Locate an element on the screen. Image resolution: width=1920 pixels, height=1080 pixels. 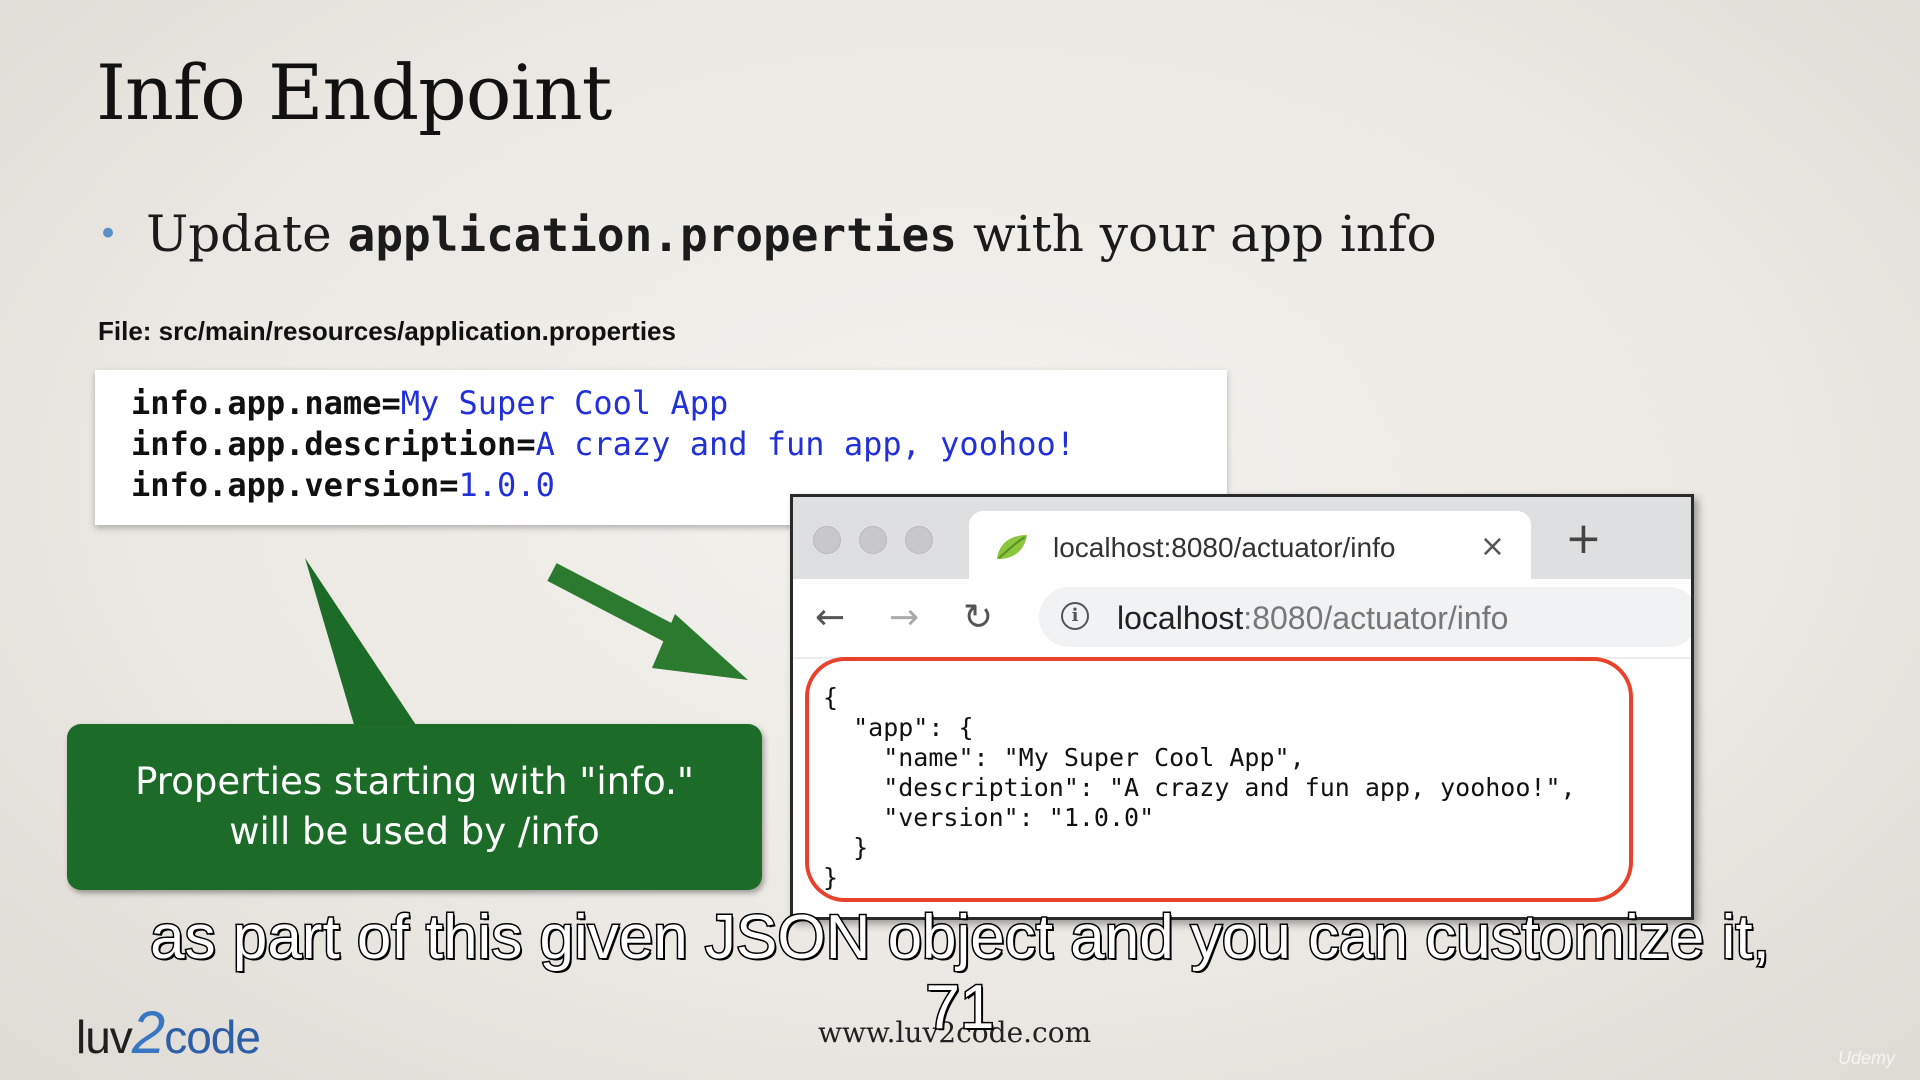
highlight-box is located at coordinates (1219, 779).